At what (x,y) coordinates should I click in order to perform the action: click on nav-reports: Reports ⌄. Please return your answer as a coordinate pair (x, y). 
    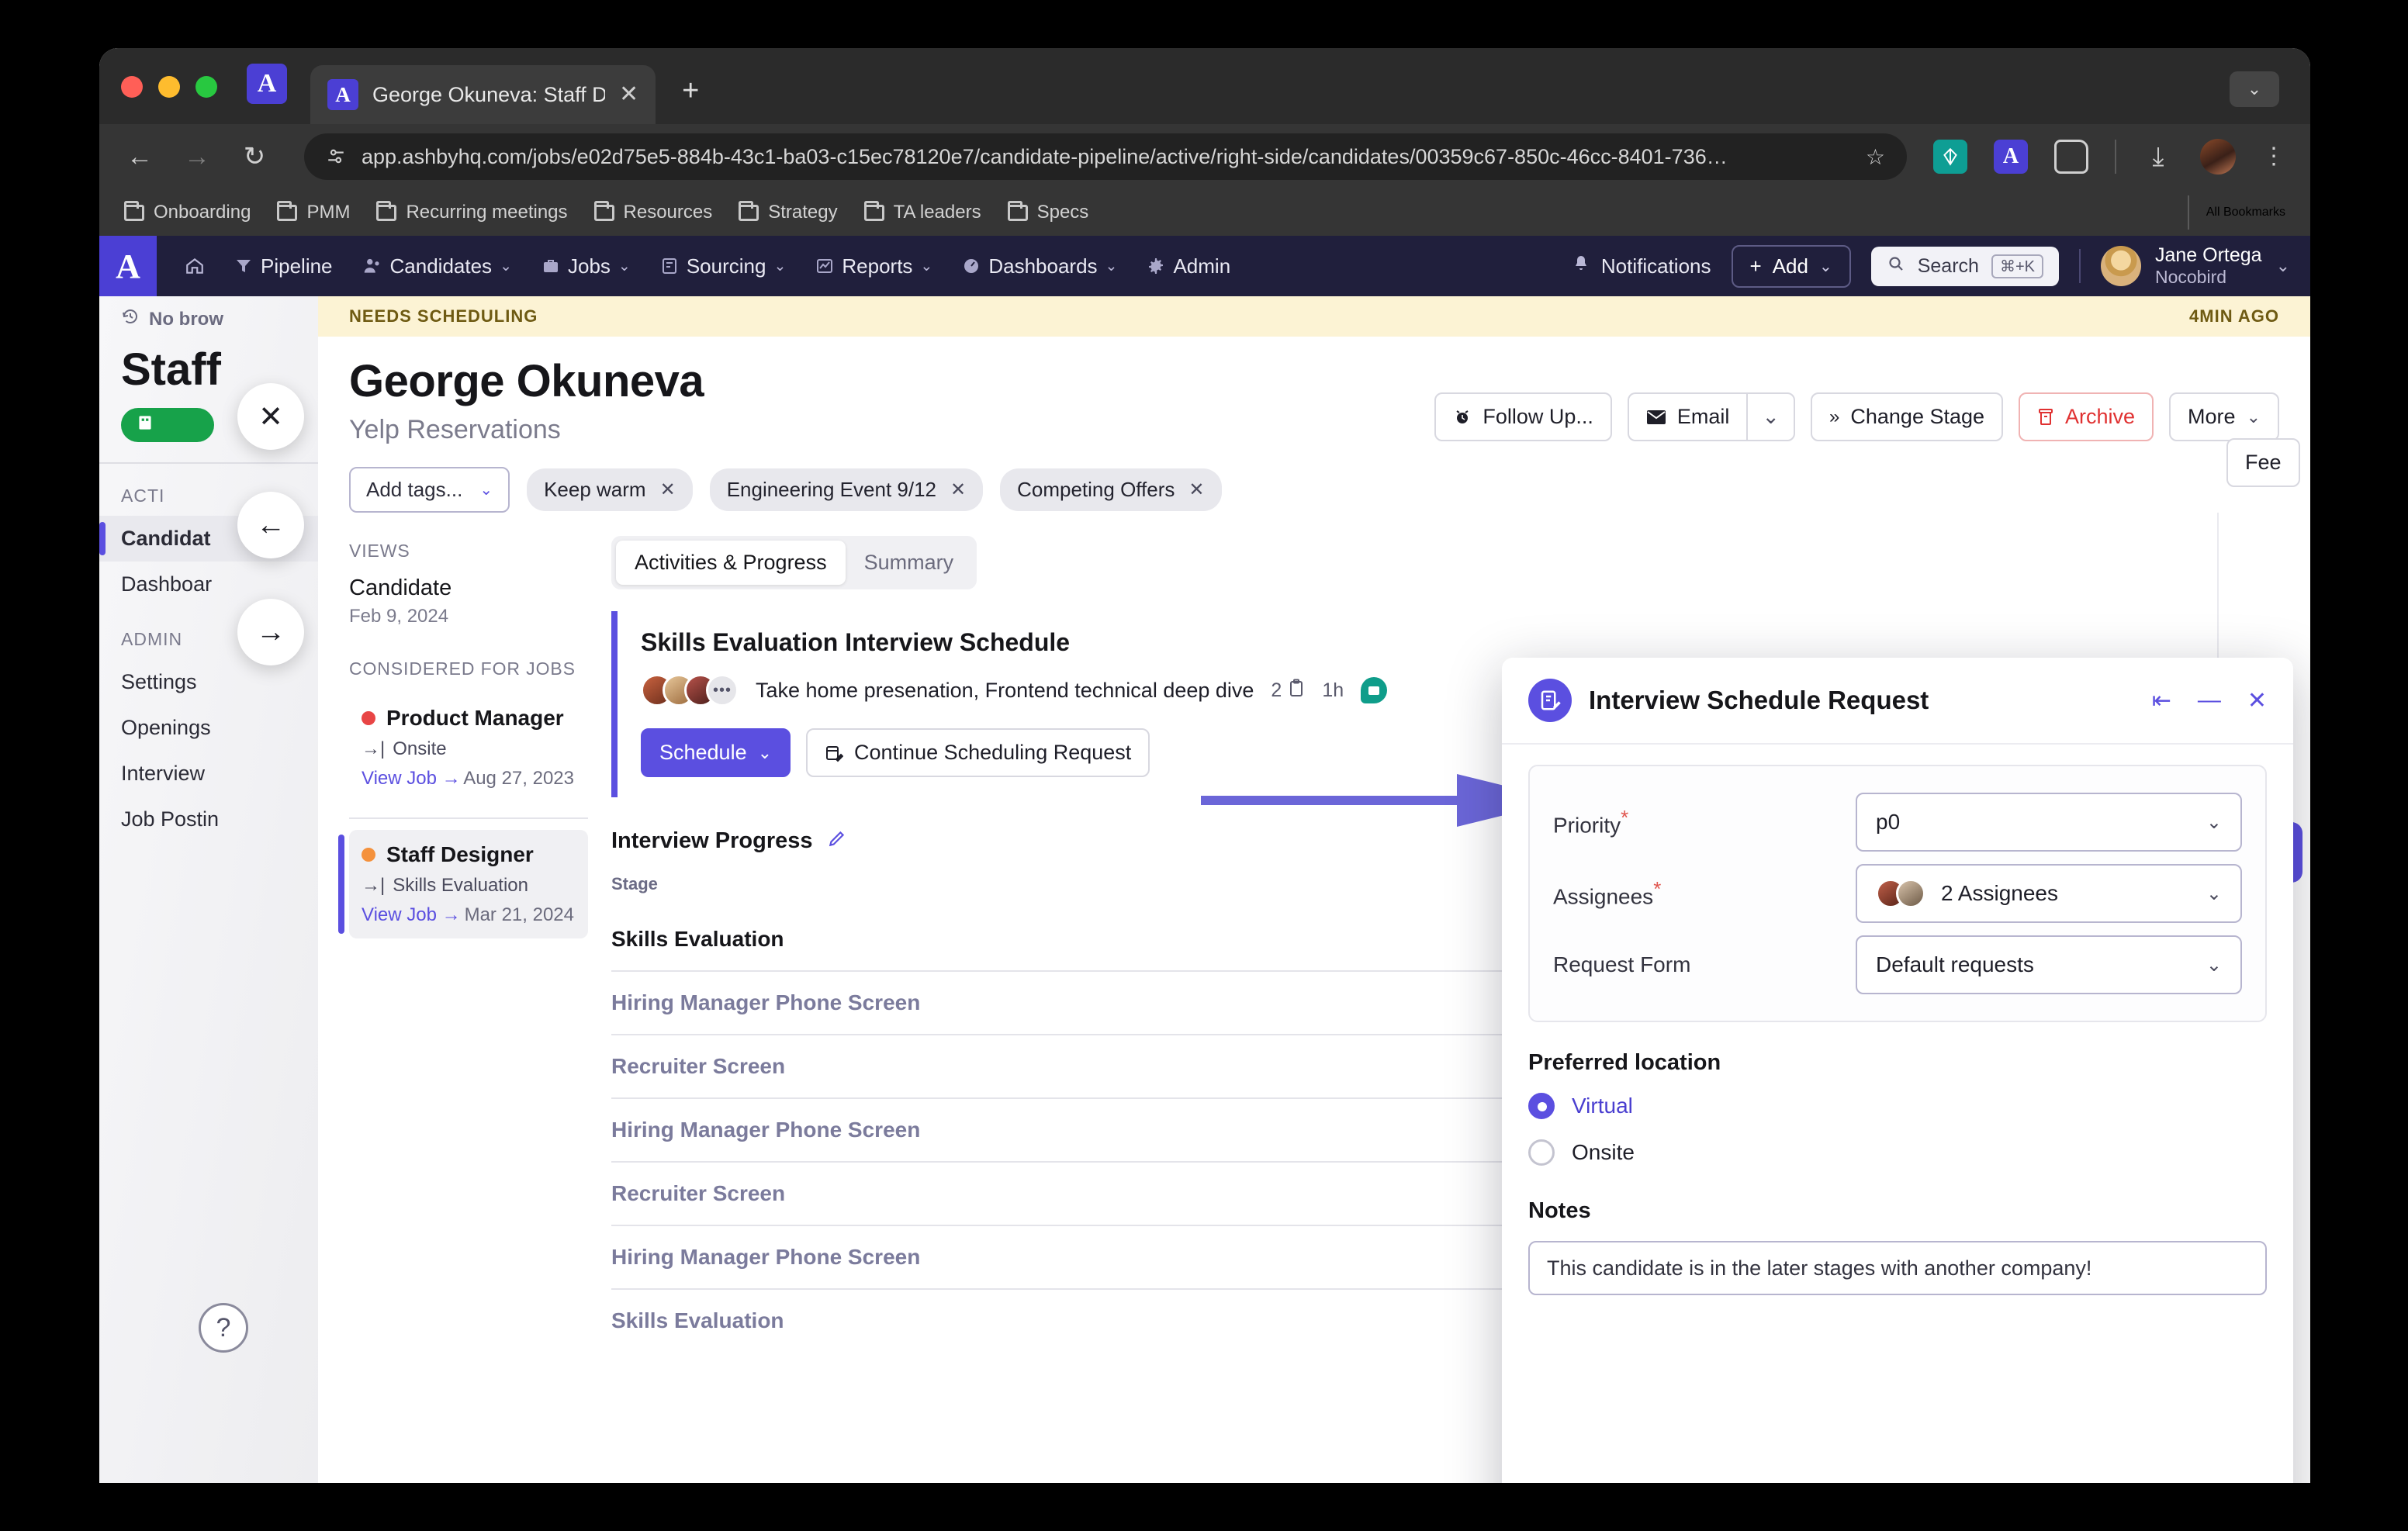
    Looking at the image, I should click on (873, 266).